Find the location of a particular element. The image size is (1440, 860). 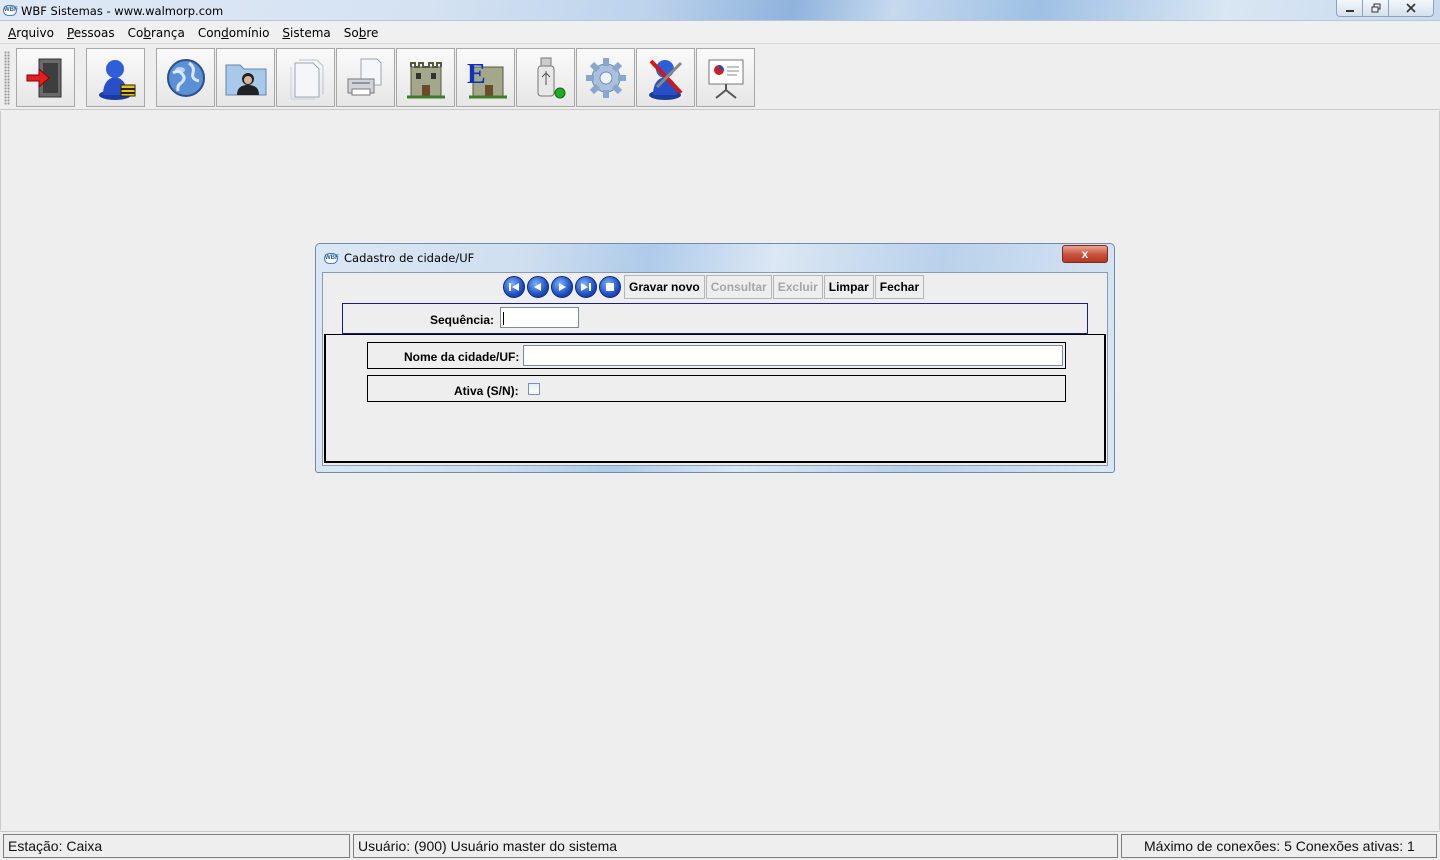

restore-icon is located at coordinates (1375, 8).